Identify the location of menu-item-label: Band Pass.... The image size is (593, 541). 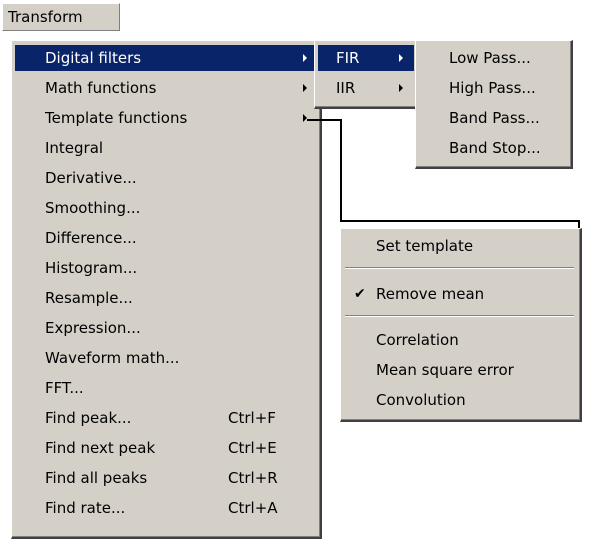
(494, 118).